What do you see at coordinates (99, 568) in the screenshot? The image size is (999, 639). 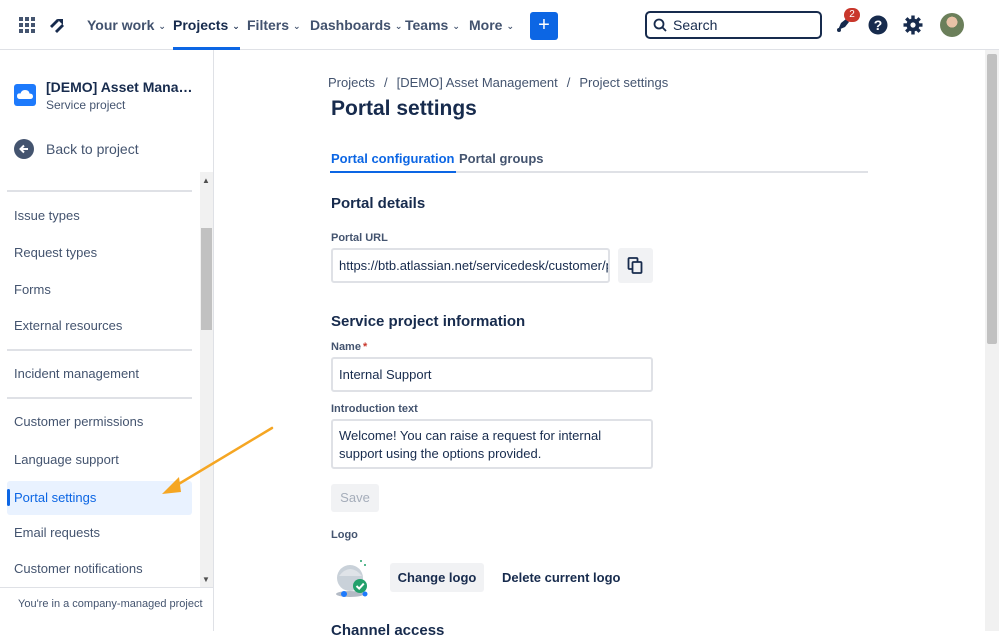 I see `sidebar-item-customer-notifications: Customer notifications` at bounding box center [99, 568].